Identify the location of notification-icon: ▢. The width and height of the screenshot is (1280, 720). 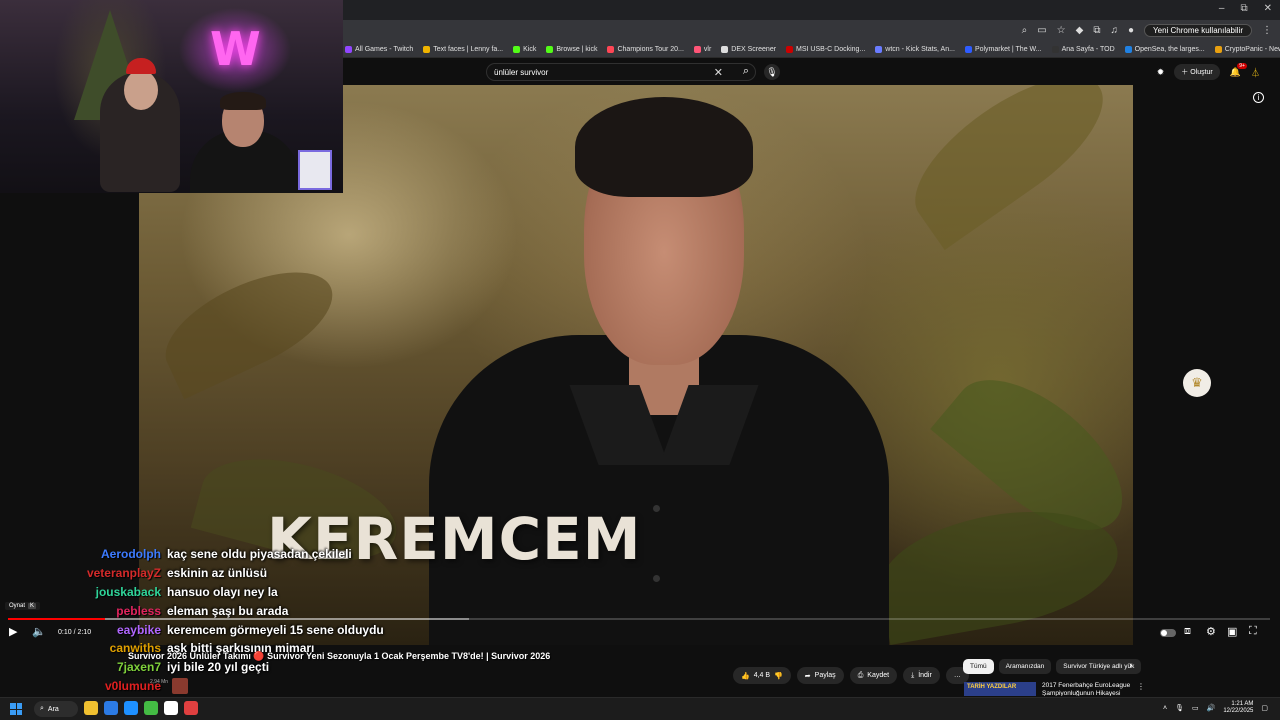
(1264, 708).